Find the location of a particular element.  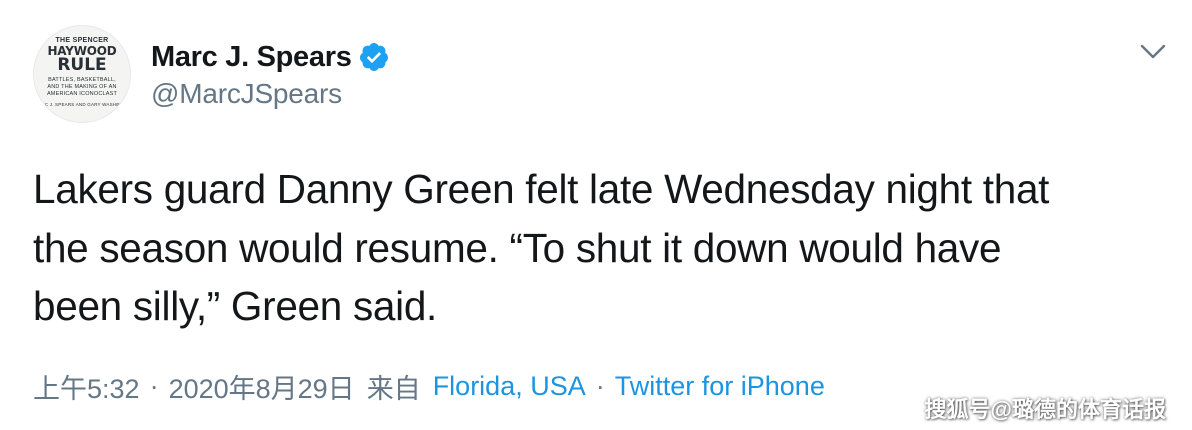

avatar-text-line5: AND THE MAKING OF AN is located at coordinates (82, 87).